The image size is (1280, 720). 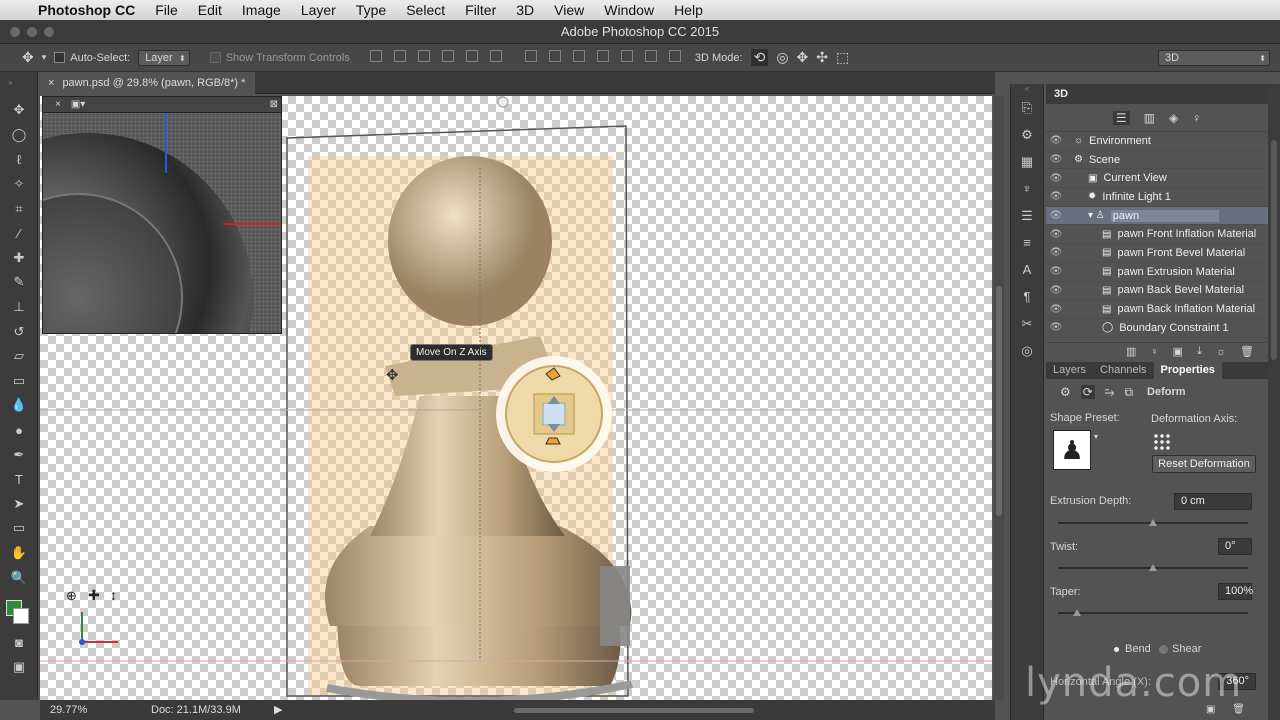 I want to click on drag-3d-icon: ✥, so click(x=803, y=57).